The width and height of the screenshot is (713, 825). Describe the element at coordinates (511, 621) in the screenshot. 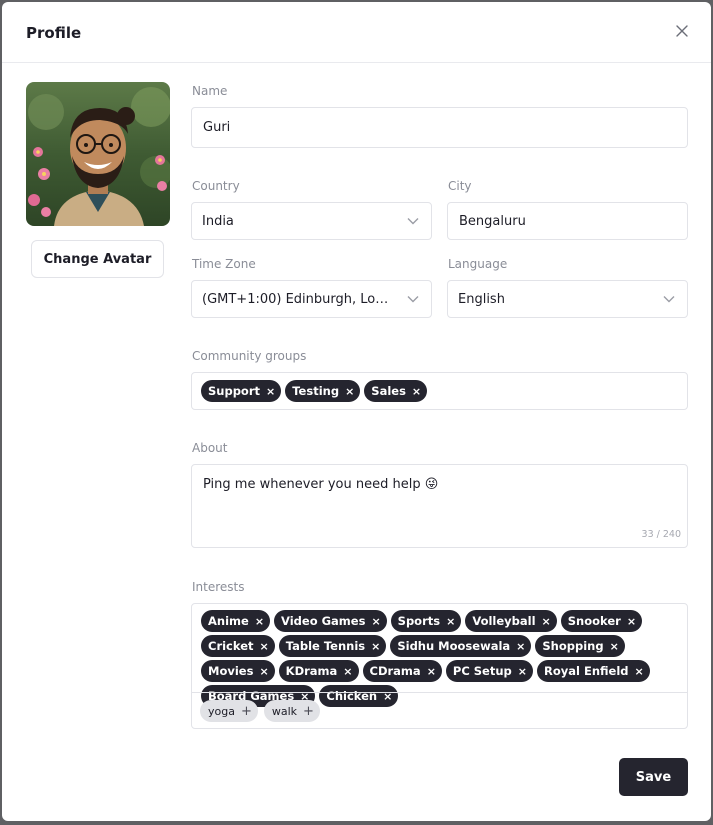

I see `interest-chip: Volleyball ×` at that location.